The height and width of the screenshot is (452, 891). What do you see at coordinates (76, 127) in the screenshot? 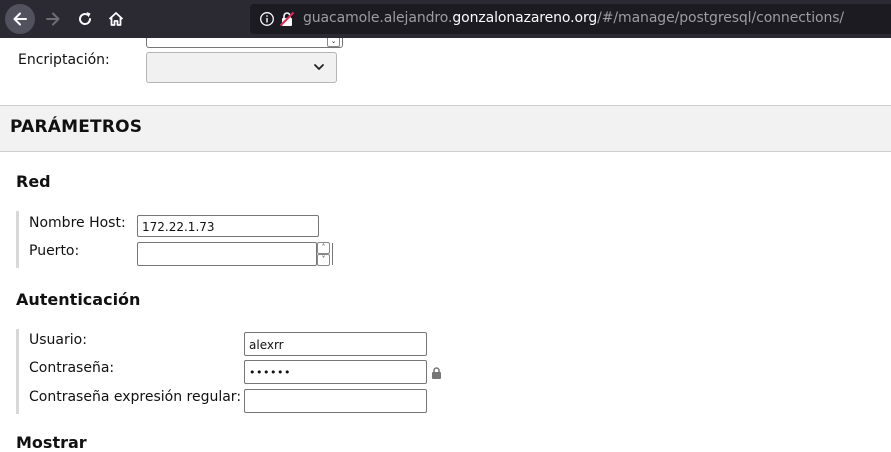
I see `parameters-title: PARÁMETROS` at bounding box center [76, 127].